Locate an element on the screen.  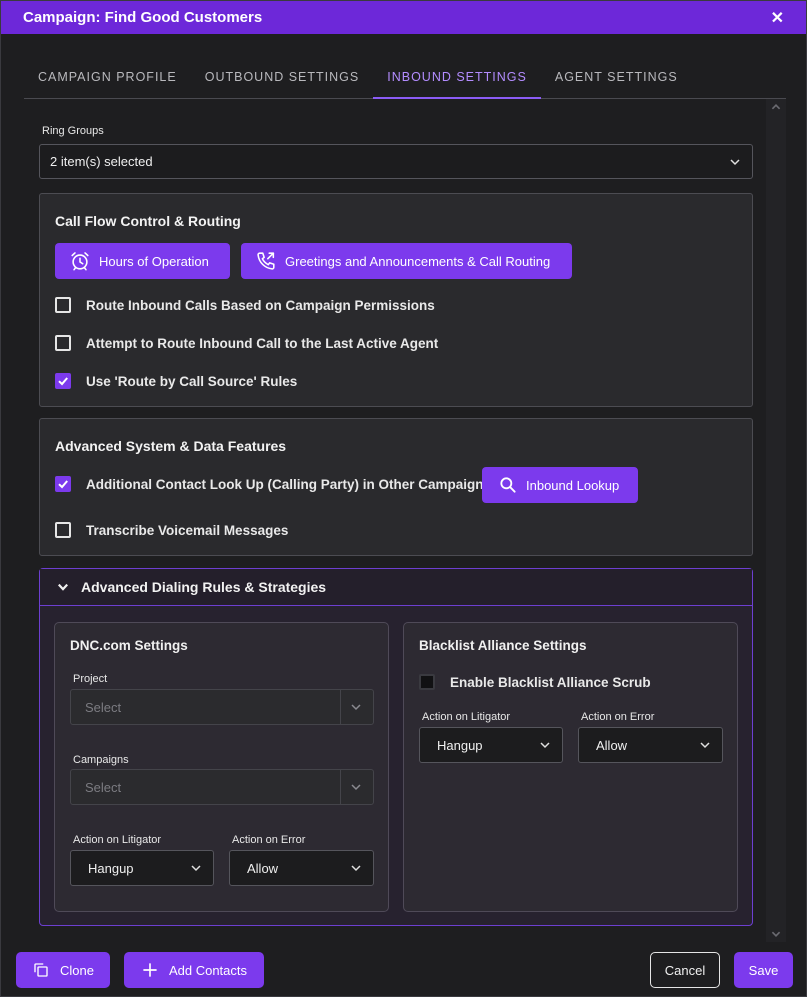
add-contacts-button: Add Contacts is located at coordinates (194, 970).